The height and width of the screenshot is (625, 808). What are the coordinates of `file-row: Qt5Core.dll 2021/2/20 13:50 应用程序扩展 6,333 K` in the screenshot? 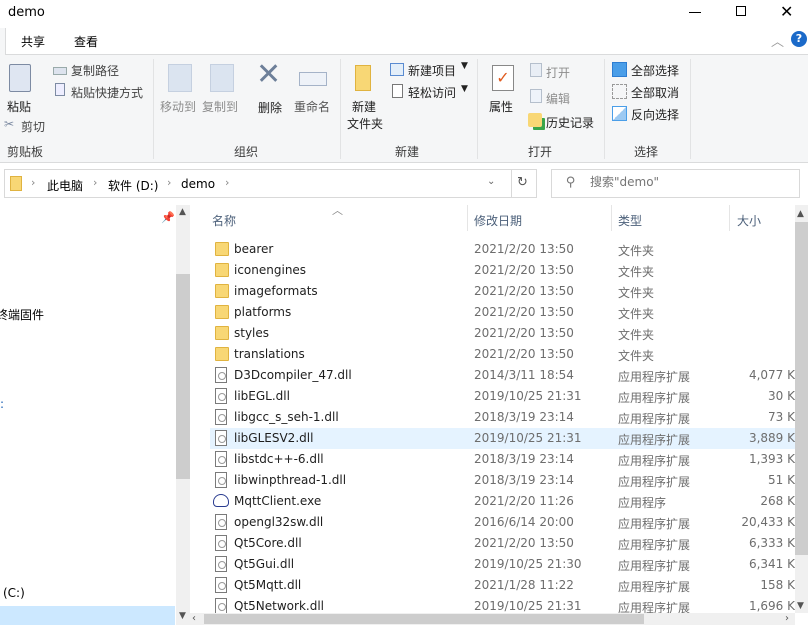 It's located at (502, 543).